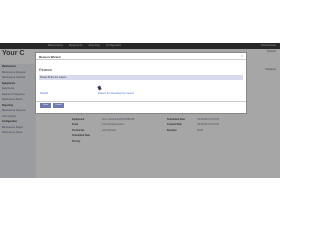 This screenshot has width=320, height=240. What do you see at coordinates (45, 105) in the screenshot?
I see `done-button: Done` at bounding box center [45, 105].